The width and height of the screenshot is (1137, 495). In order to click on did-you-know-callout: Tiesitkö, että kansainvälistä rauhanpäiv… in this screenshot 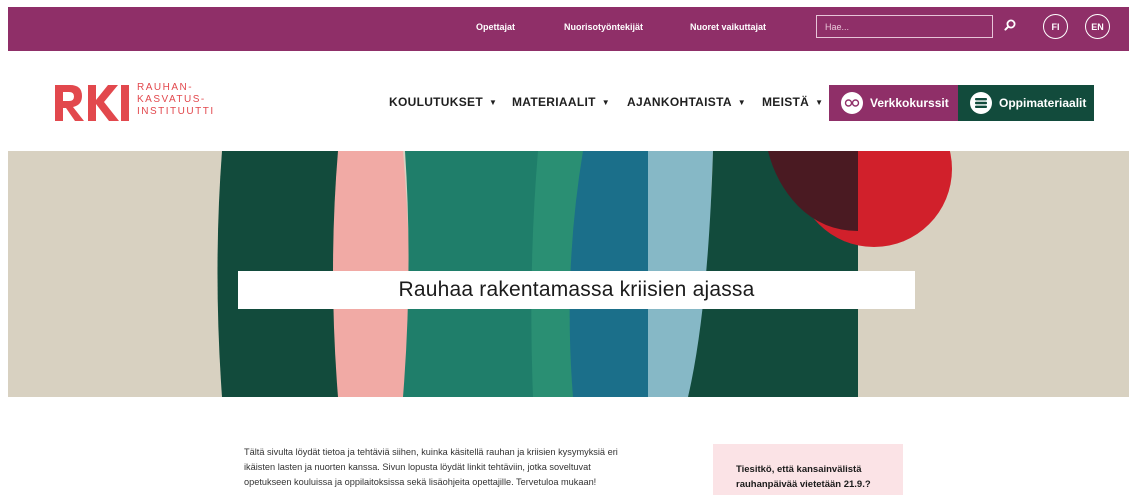, I will do `click(808, 469)`.